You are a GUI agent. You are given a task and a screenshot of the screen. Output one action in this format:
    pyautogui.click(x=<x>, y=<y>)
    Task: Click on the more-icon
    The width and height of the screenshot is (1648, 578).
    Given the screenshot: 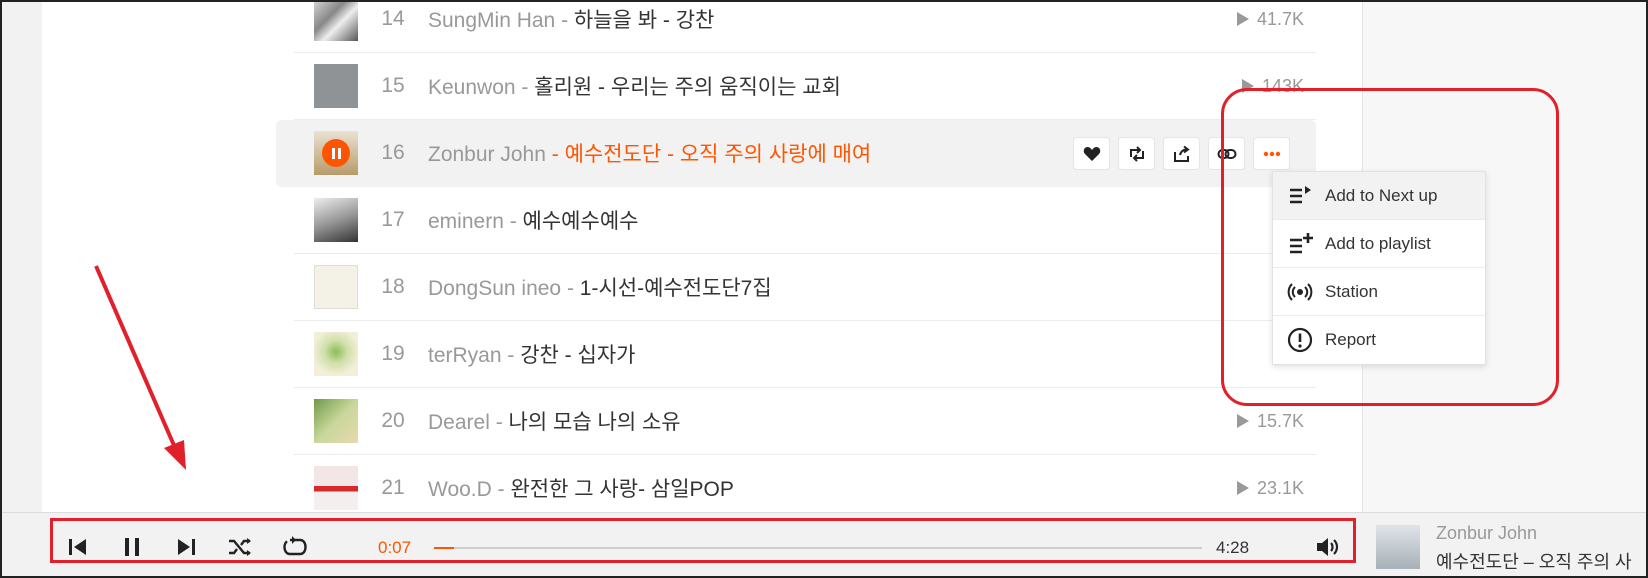 What is the action you would take?
    pyautogui.click(x=1271, y=153)
    